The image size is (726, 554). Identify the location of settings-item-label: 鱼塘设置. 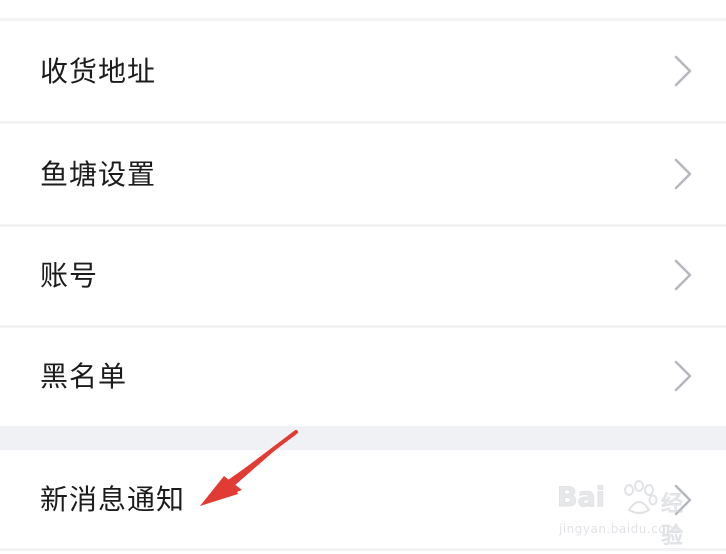
(98, 174).